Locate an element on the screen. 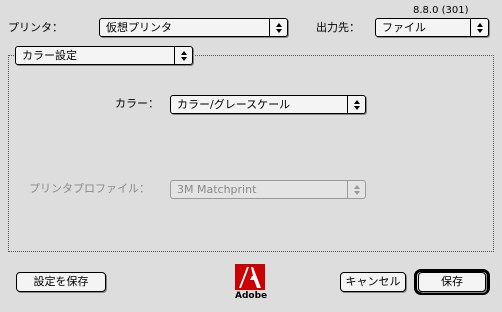 This screenshot has height=312, width=502. destination-label: 出力先： is located at coordinates (338, 27).